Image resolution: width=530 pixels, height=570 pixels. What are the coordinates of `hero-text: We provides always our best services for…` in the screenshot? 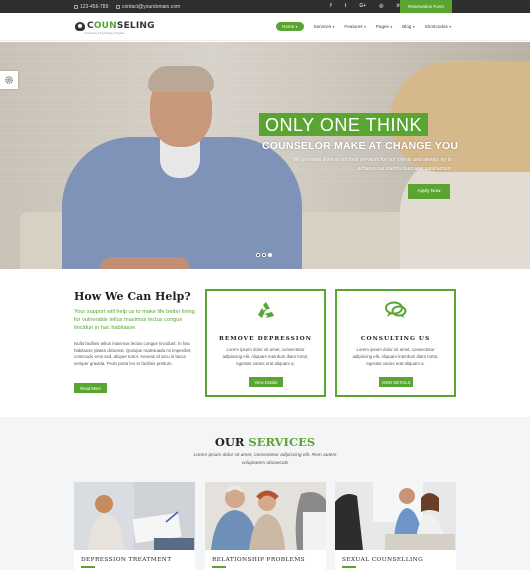 It's located at (372, 164).